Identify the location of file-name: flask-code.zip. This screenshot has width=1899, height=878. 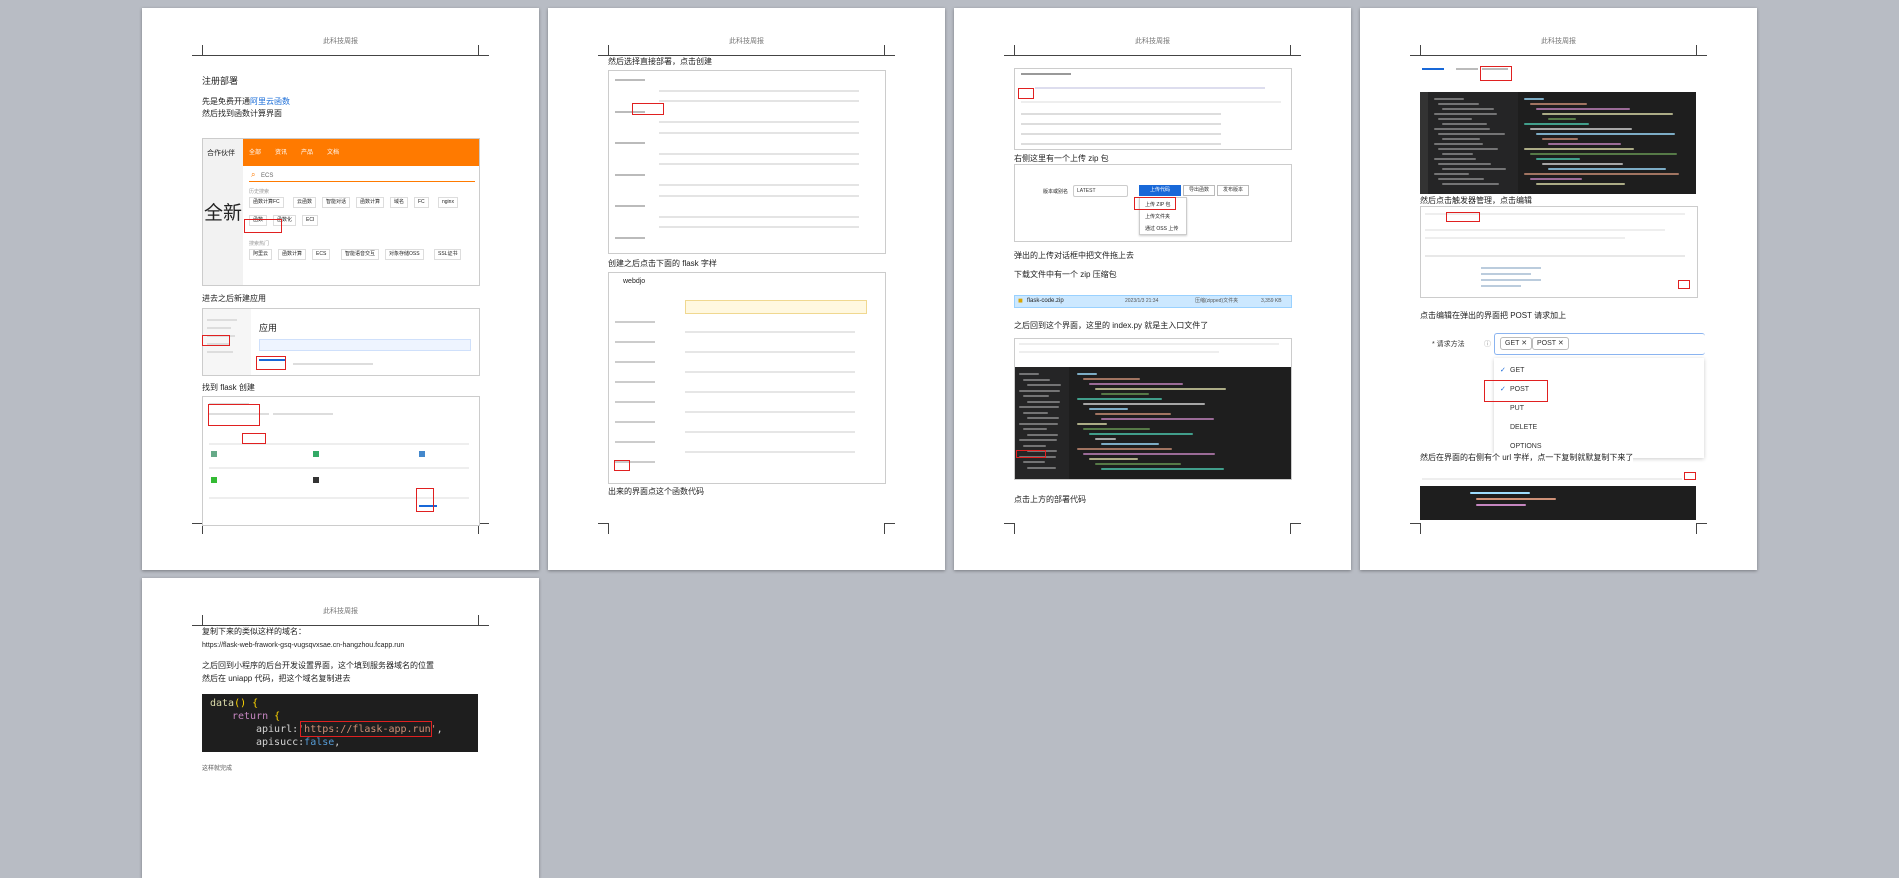
(1045, 301).